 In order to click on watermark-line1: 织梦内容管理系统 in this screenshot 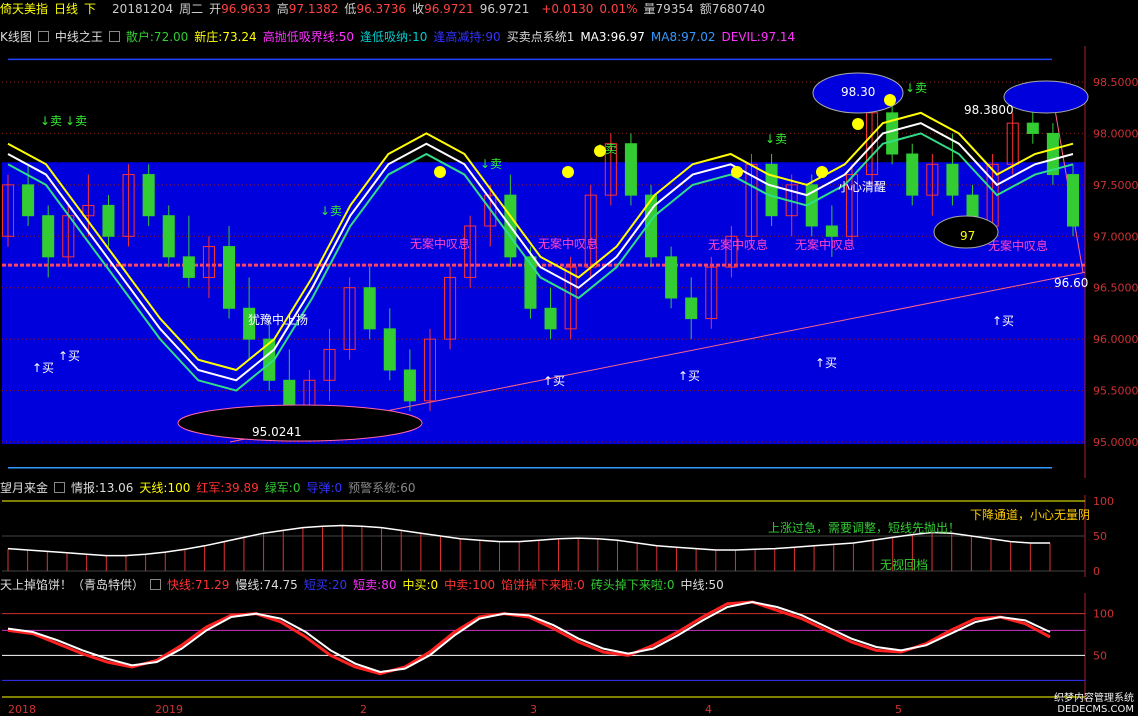, I will do `click(1094, 698)`.